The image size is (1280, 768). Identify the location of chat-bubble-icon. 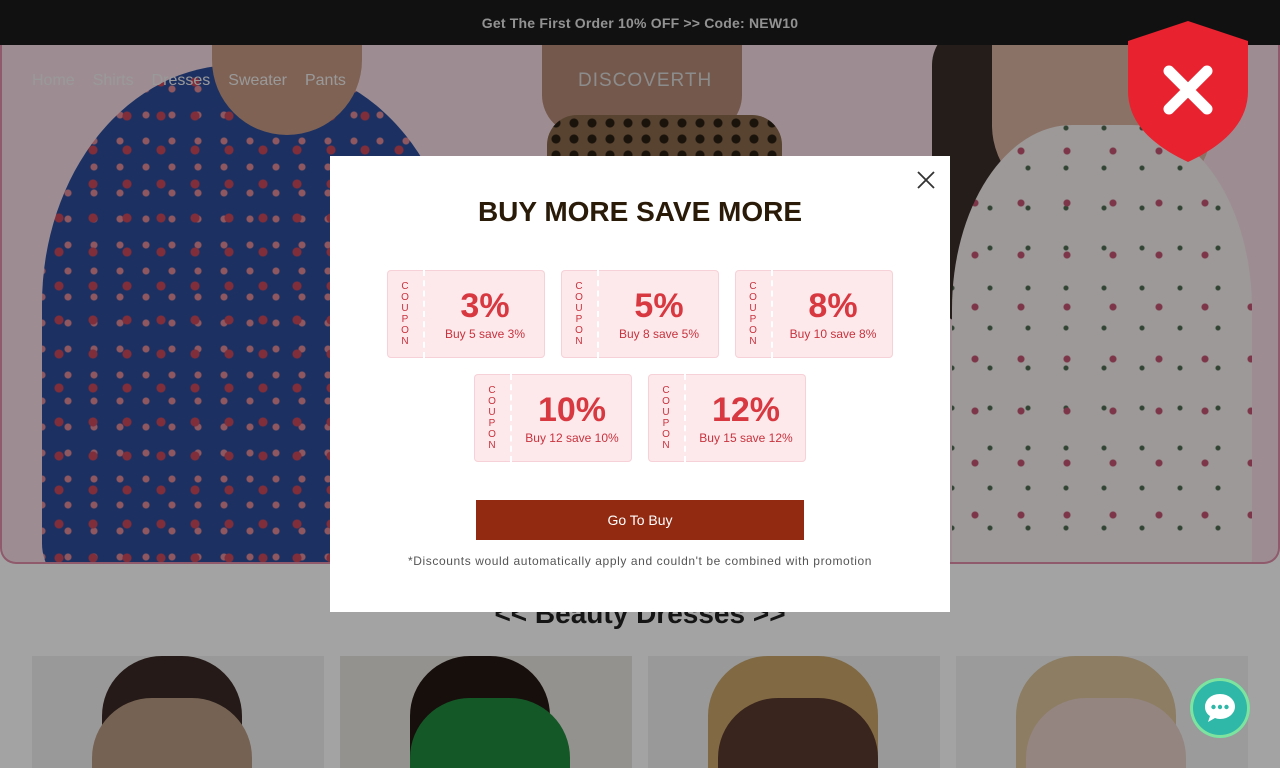
(1220, 708).